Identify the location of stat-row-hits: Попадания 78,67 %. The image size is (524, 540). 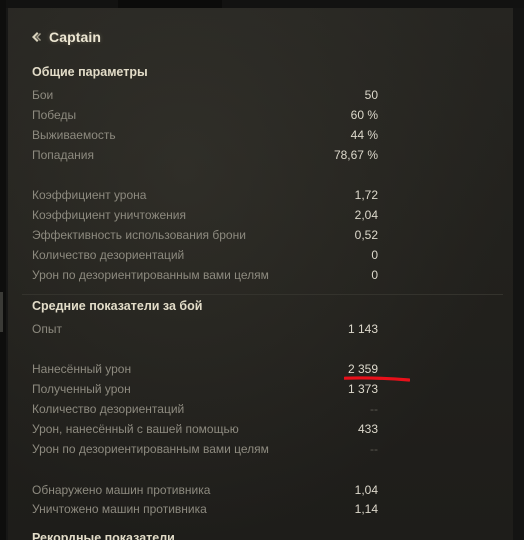
(205, 155).